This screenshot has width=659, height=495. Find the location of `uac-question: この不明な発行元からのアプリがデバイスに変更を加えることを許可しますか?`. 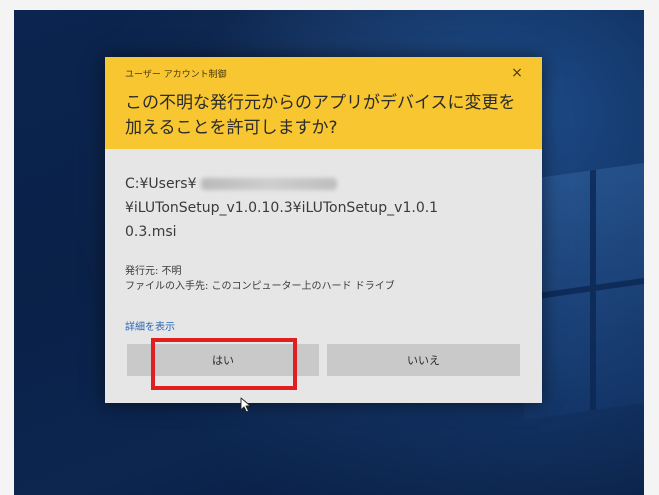

uac-question: この不明な発行元からのアプリがデバイスに変更を加えることを許可しますか? is located at coordinates (320, 115).